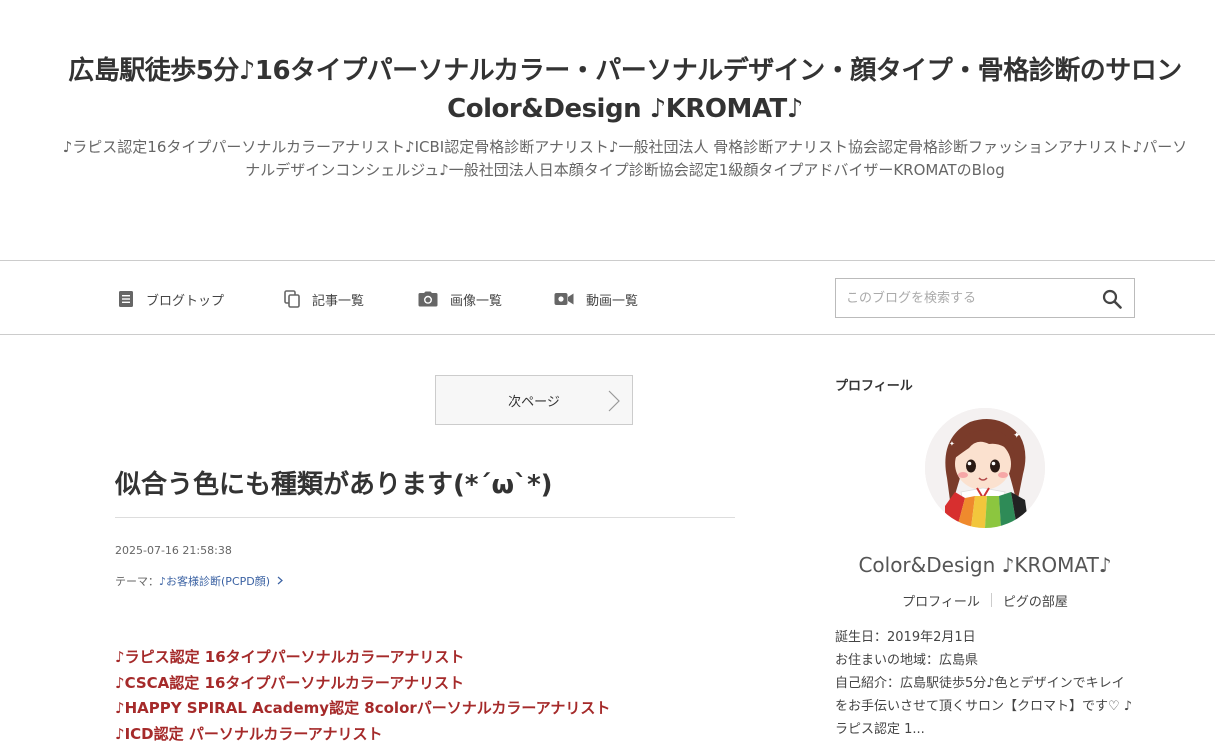 This screenshot has width=1215, height=743. I want to click on profile-links: プロフィール ピグの部屋, so click(985, 600).